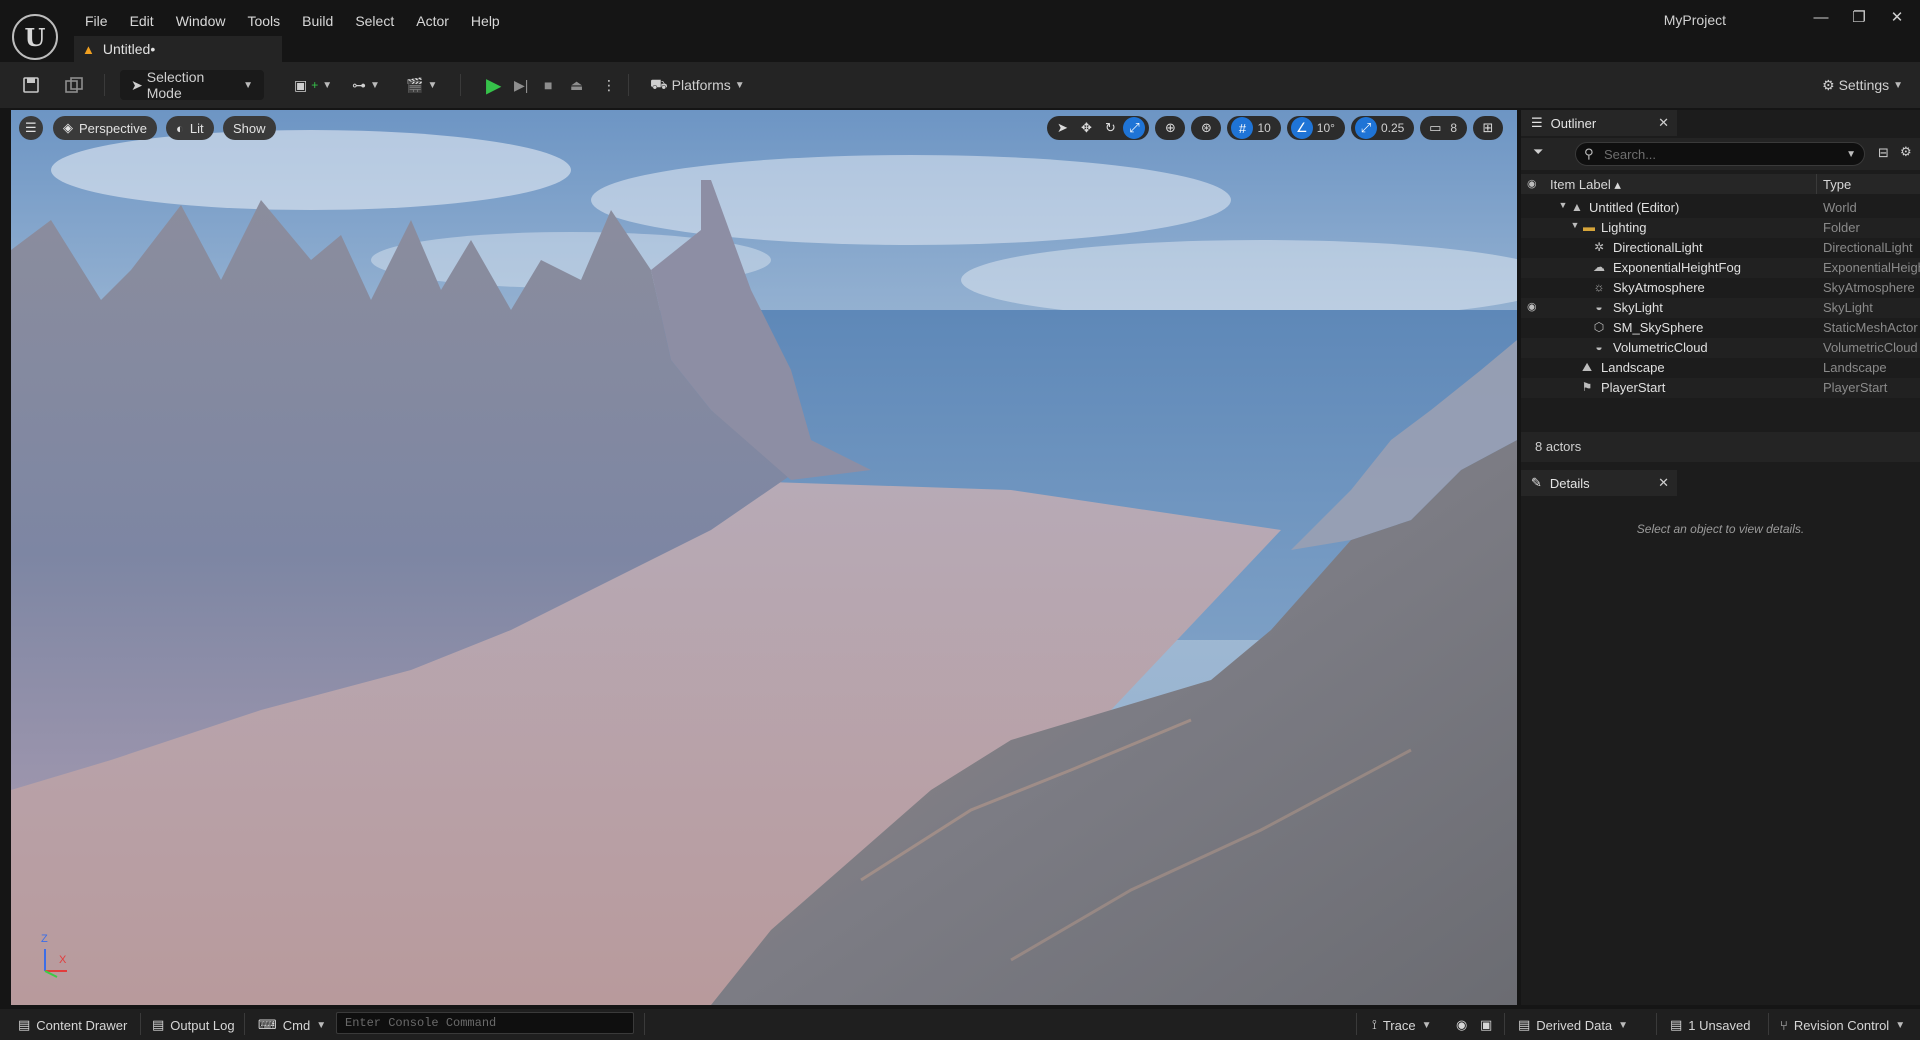 The height and width of the screenshot is (1040, 1920). Describe the element at coordinates (1694, 20) in the screenshot. I see `project-name: MyProject` at that location.